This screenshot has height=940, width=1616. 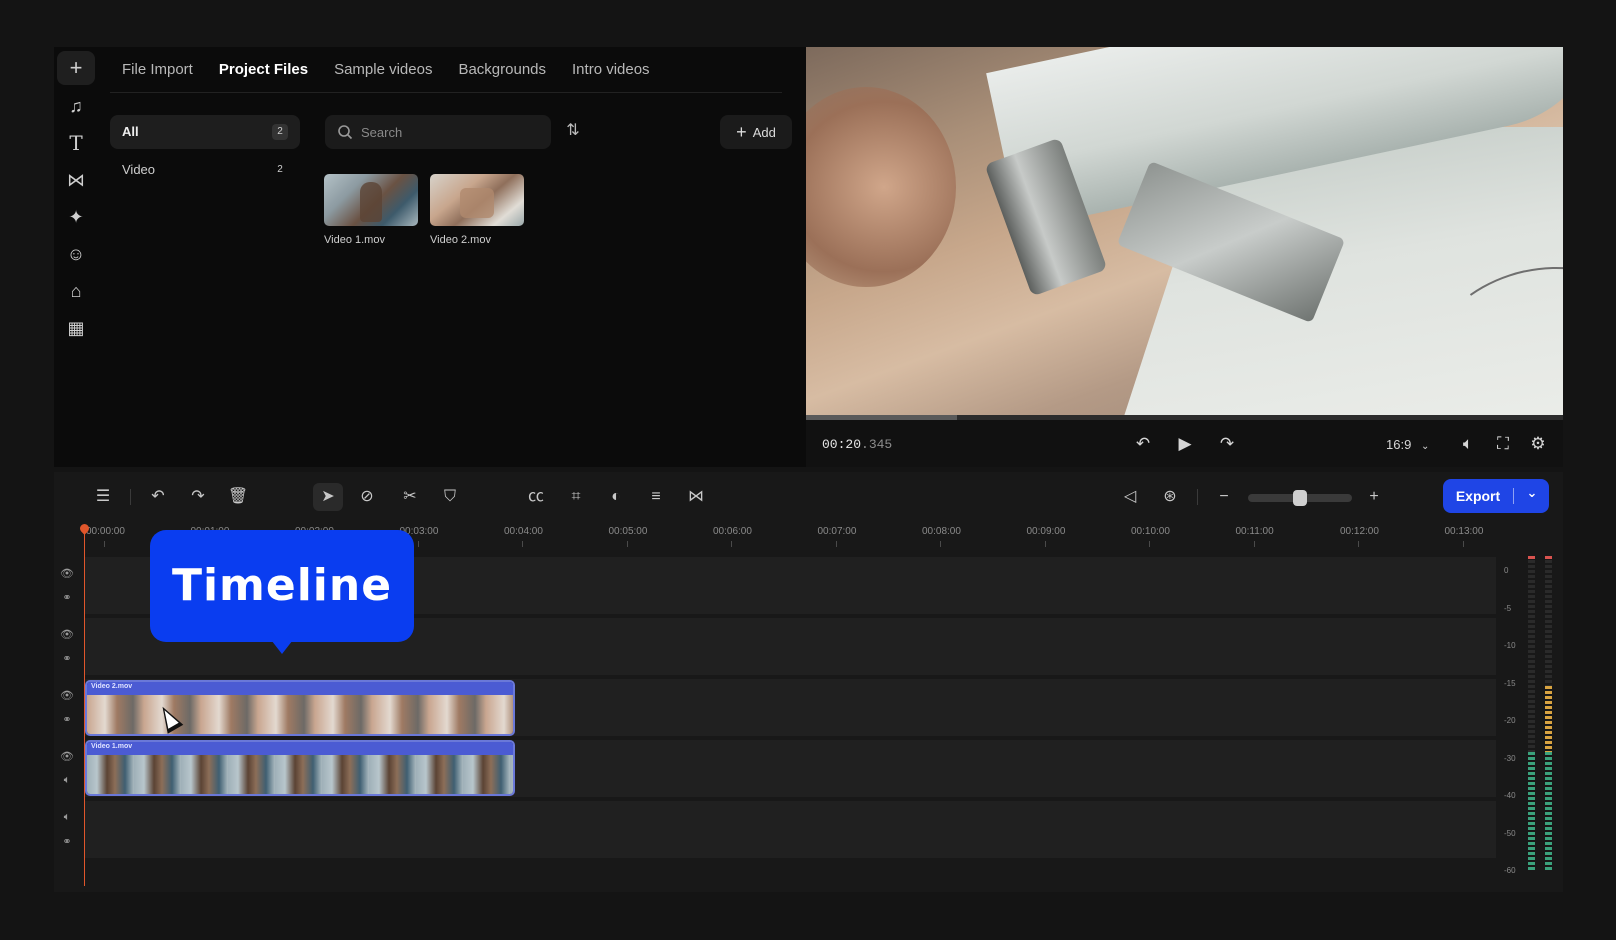 What do you see at coordinates (756, 132) in the screenshot?
I see `add-button: + Add` at bounding box center [756, 132].